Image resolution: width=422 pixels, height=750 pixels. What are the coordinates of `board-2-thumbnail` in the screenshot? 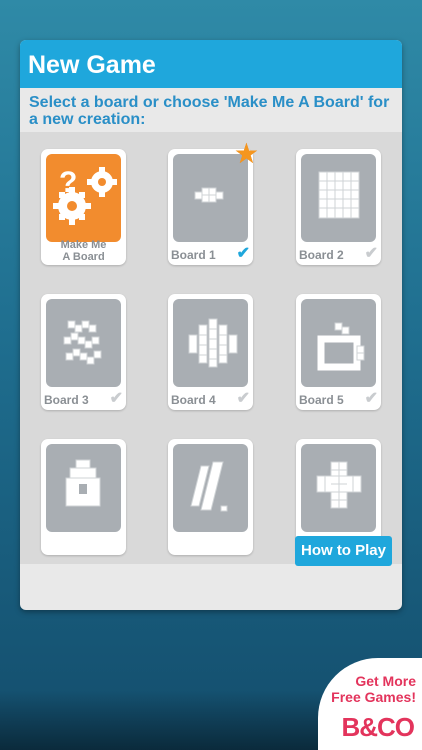 It's located at (338, 198).